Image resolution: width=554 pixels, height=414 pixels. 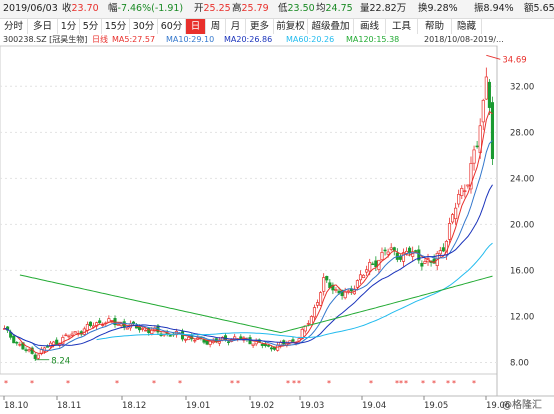 What do you see at coordinates (134, 406) in the screenshot?
I see `x-tick-label: 18.12` at bounding box center [134, 406].